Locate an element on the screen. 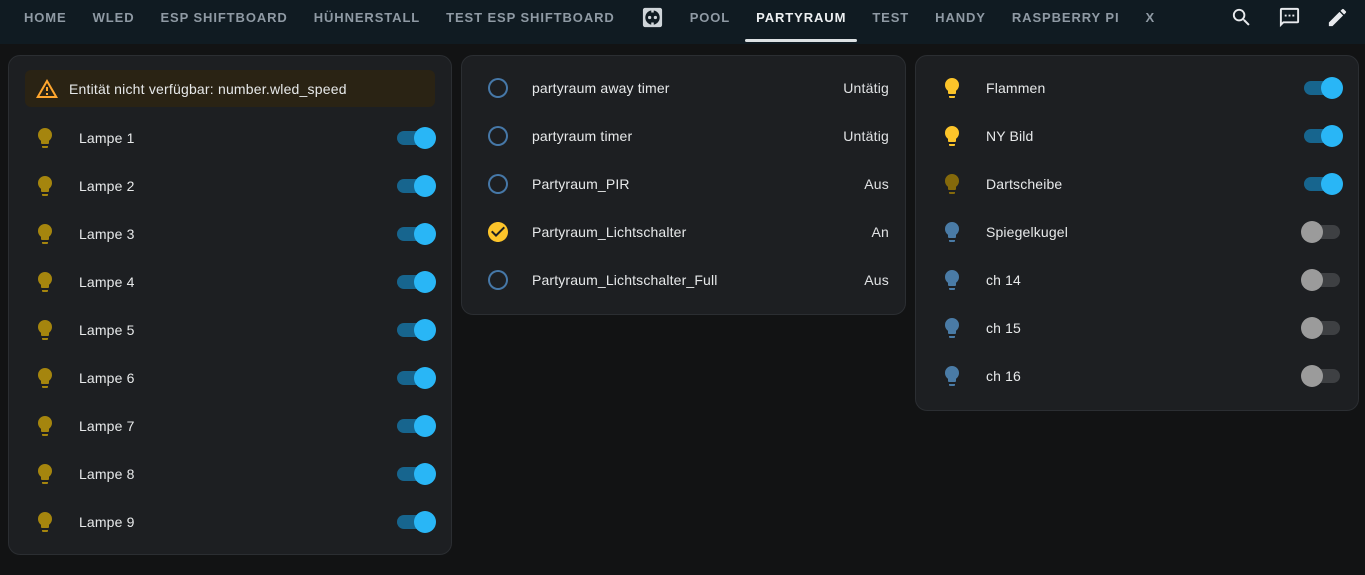 Image resolution: width=1365 pixels, height=575 pixels. tab-home: HOME is located at coordinates (45, 22).